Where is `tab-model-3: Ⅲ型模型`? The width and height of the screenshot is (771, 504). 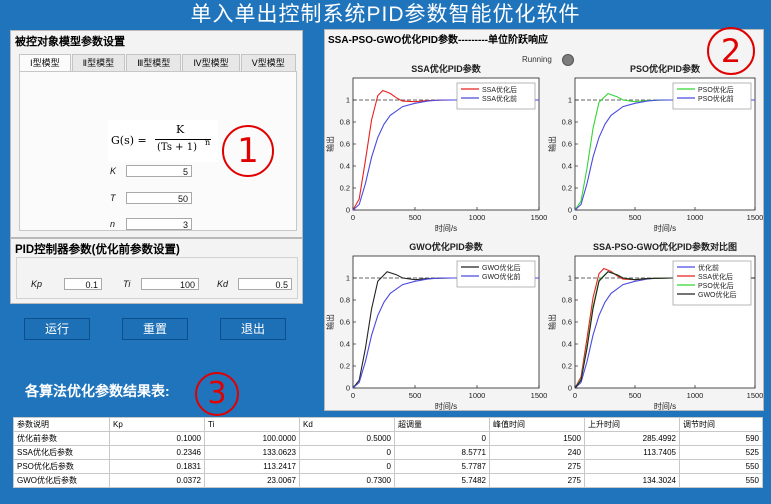
tab-model-3: Ⅲ型模型 is located at coordinates (154, 62).